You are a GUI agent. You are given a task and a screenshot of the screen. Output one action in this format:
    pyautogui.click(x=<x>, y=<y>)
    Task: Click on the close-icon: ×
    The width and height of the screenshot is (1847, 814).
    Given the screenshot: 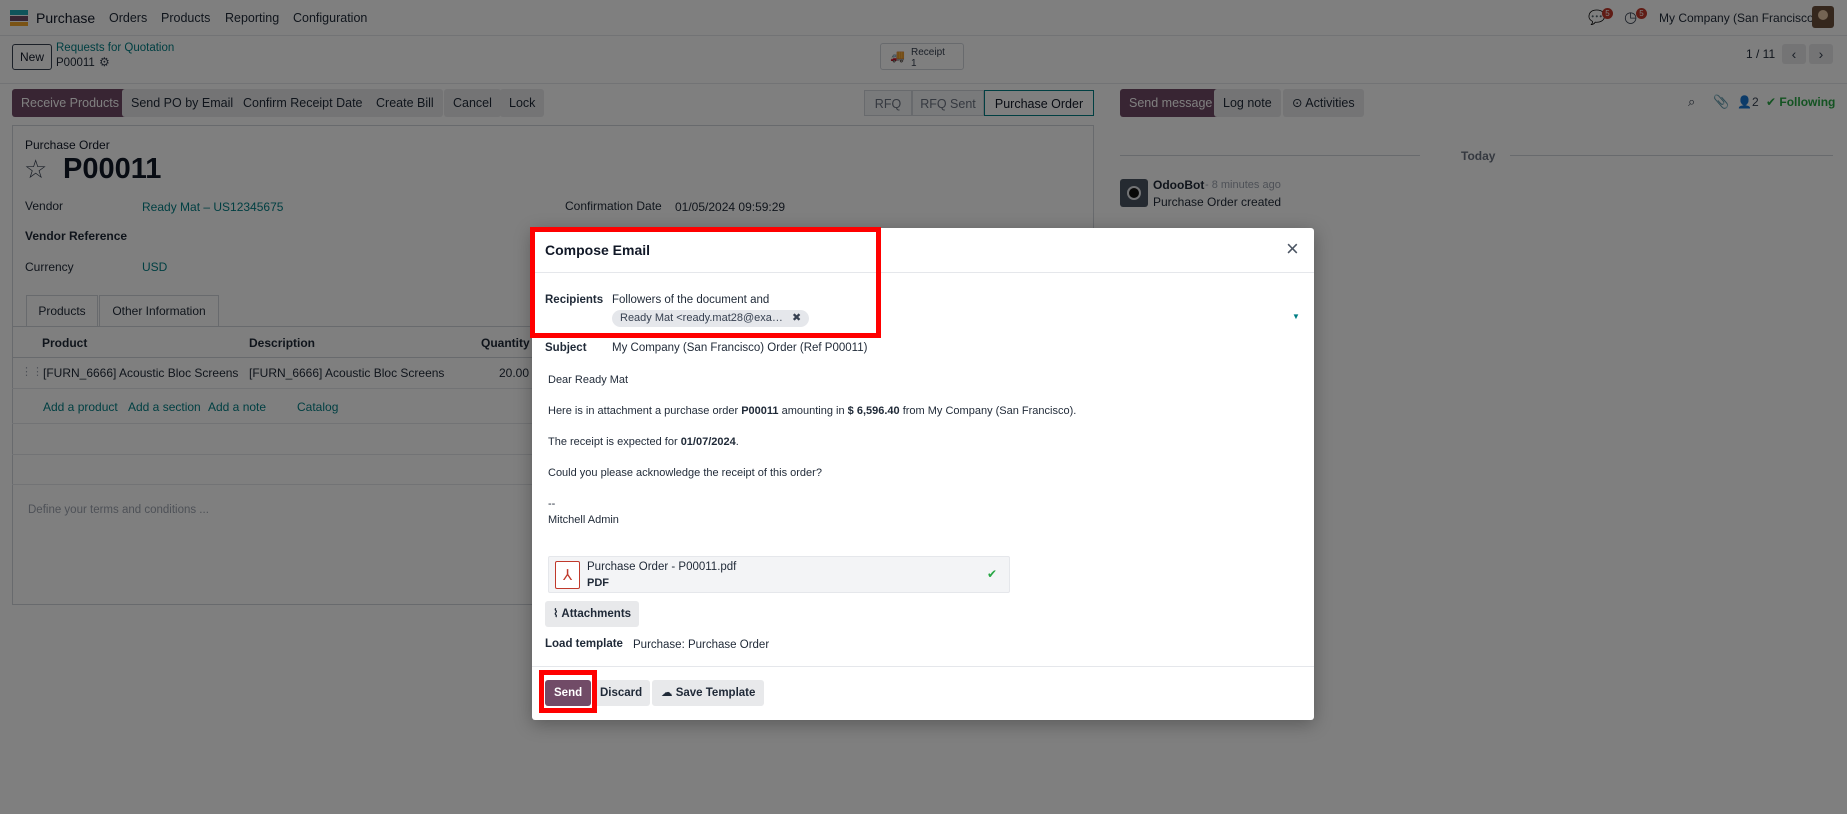 What is the action you would take?
    pyautogui.click(x=1292, y=249)
    